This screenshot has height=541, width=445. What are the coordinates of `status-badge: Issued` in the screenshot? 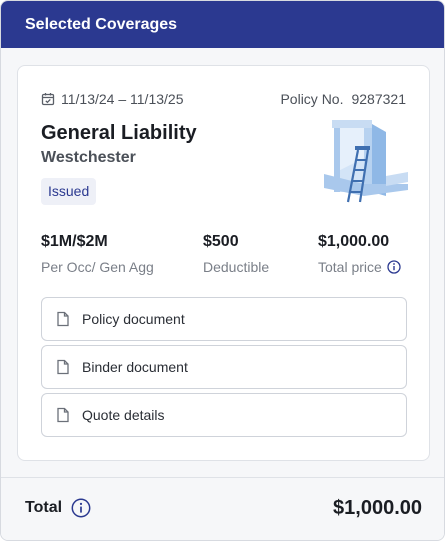 It's located at (69, 191).